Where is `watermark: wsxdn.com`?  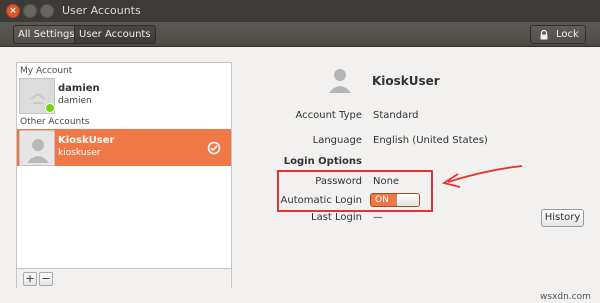 watermark: wsxdn.com is located at coordinates (565, 297).